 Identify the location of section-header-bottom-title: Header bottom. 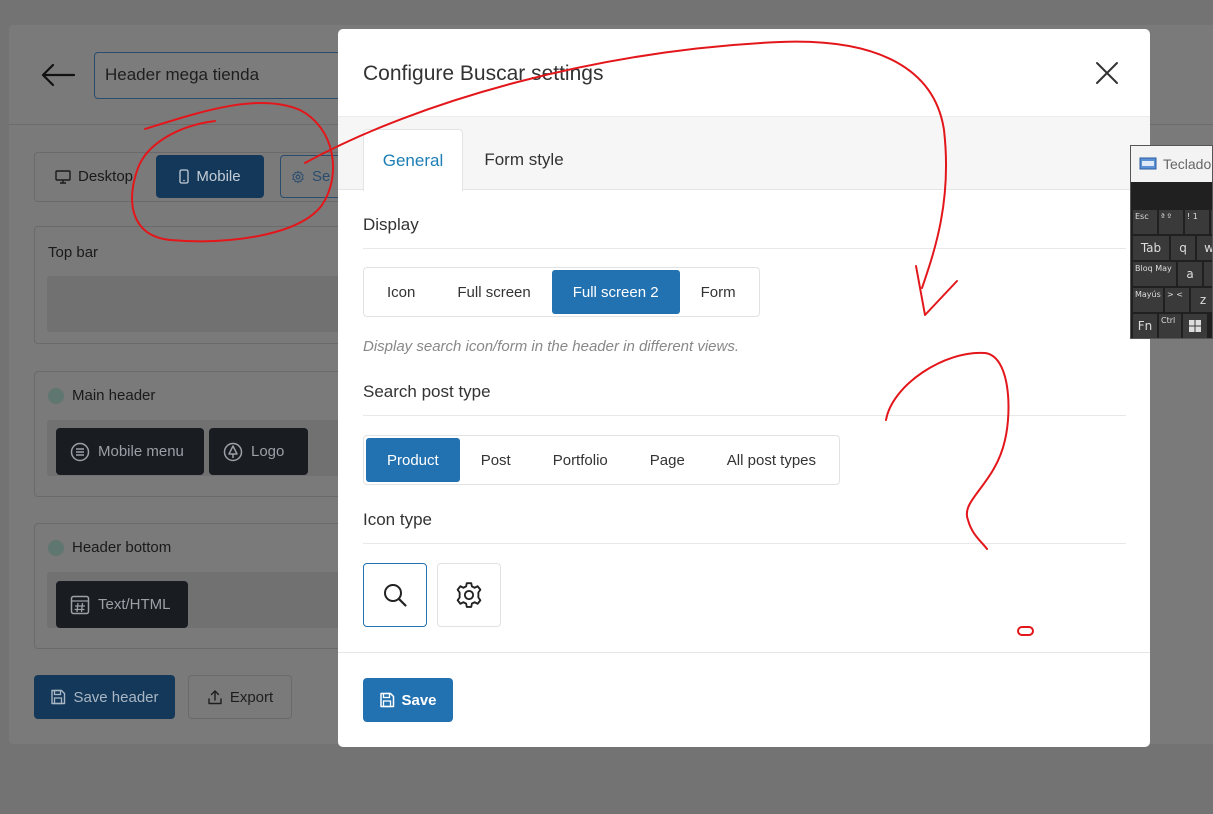
(109, 547).